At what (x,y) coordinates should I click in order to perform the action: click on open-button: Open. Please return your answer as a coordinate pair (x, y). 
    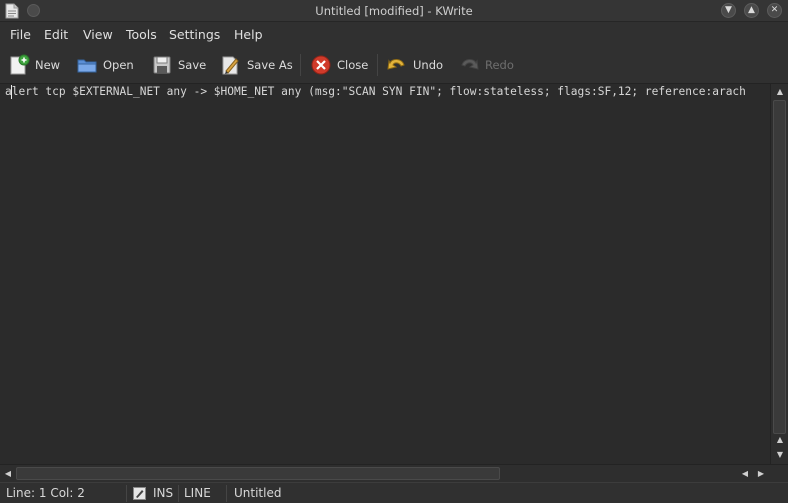
    Looking at the image, I should click on (105, 65).